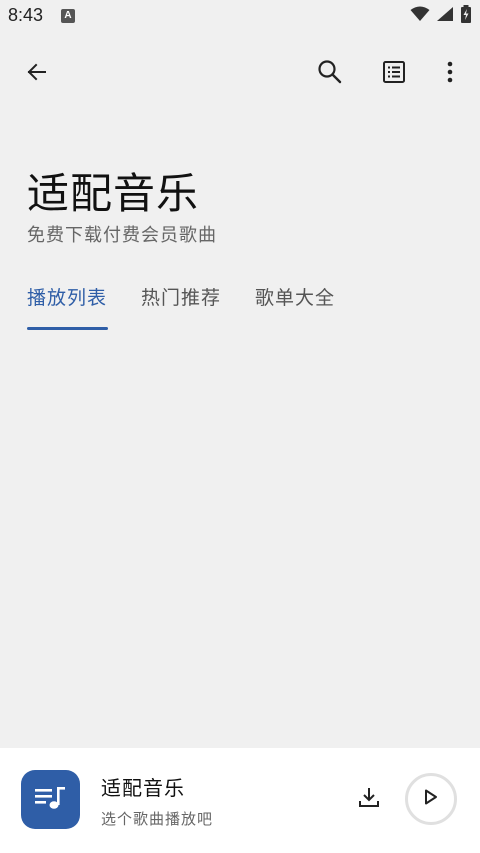 This screenshot has height=853, width=480. I want to click on tab-indicator, so click(67, 328).